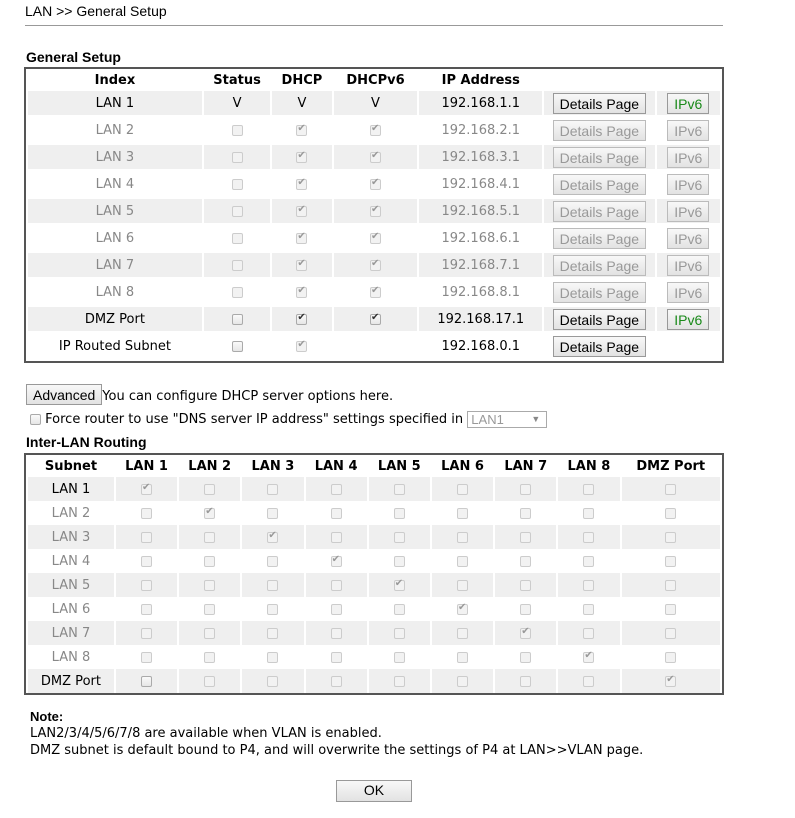 This screenshot has height=818, width=795. Describe the element at coordinates (671, 466) in the screenshot. I see `col-dmz-port: DMZ Port` at that location.